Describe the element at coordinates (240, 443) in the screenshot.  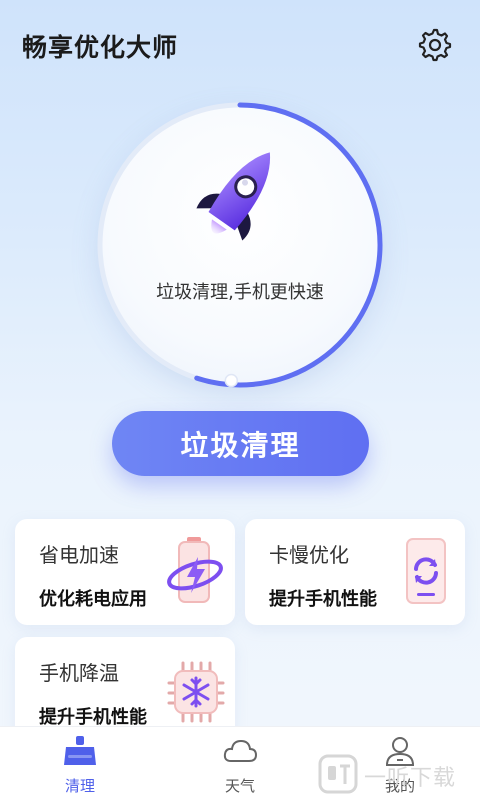
I see `junk-clean-button: 垃圾清理` at that location.